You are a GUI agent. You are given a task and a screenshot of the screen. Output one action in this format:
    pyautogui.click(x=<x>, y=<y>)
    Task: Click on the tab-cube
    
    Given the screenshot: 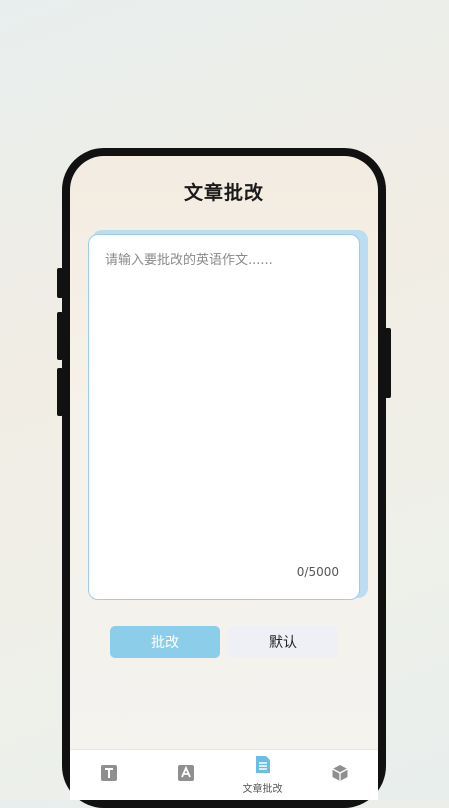 What is the action you would take?
    pyautogui.click(x=340, y=775)
    